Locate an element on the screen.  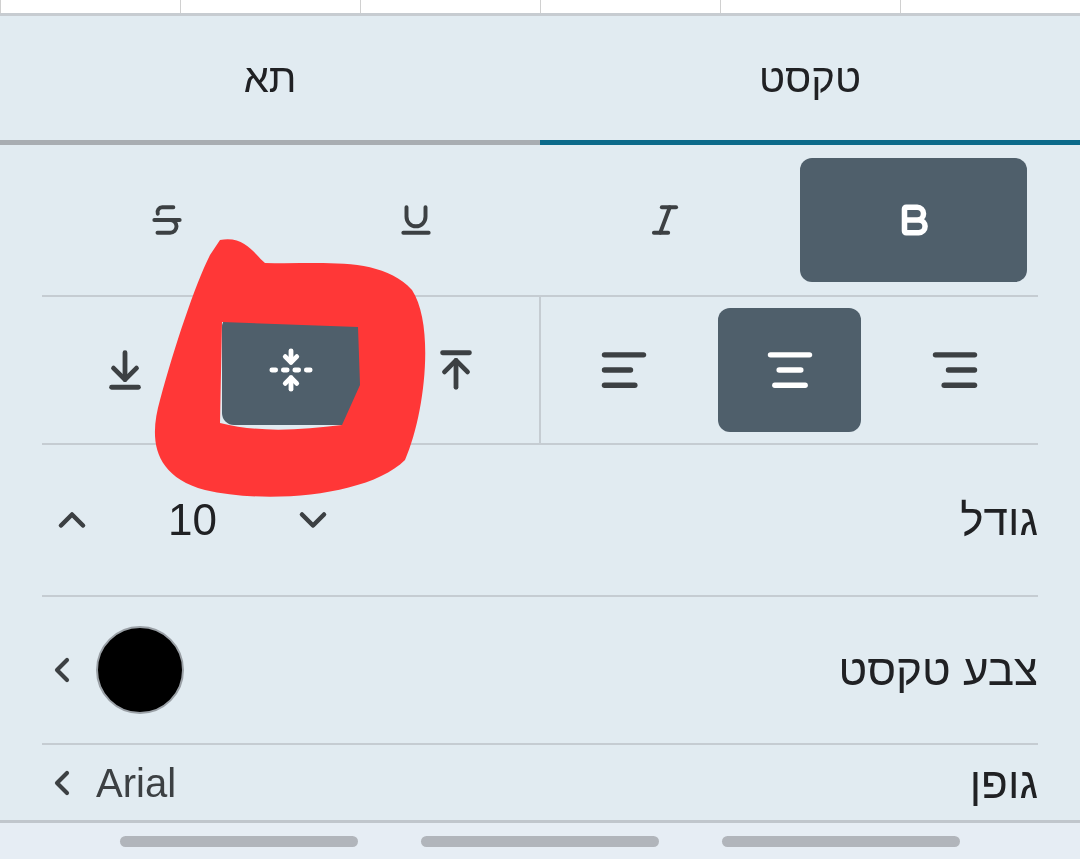
font-label: גופן is located at coordinates (1003, 782).